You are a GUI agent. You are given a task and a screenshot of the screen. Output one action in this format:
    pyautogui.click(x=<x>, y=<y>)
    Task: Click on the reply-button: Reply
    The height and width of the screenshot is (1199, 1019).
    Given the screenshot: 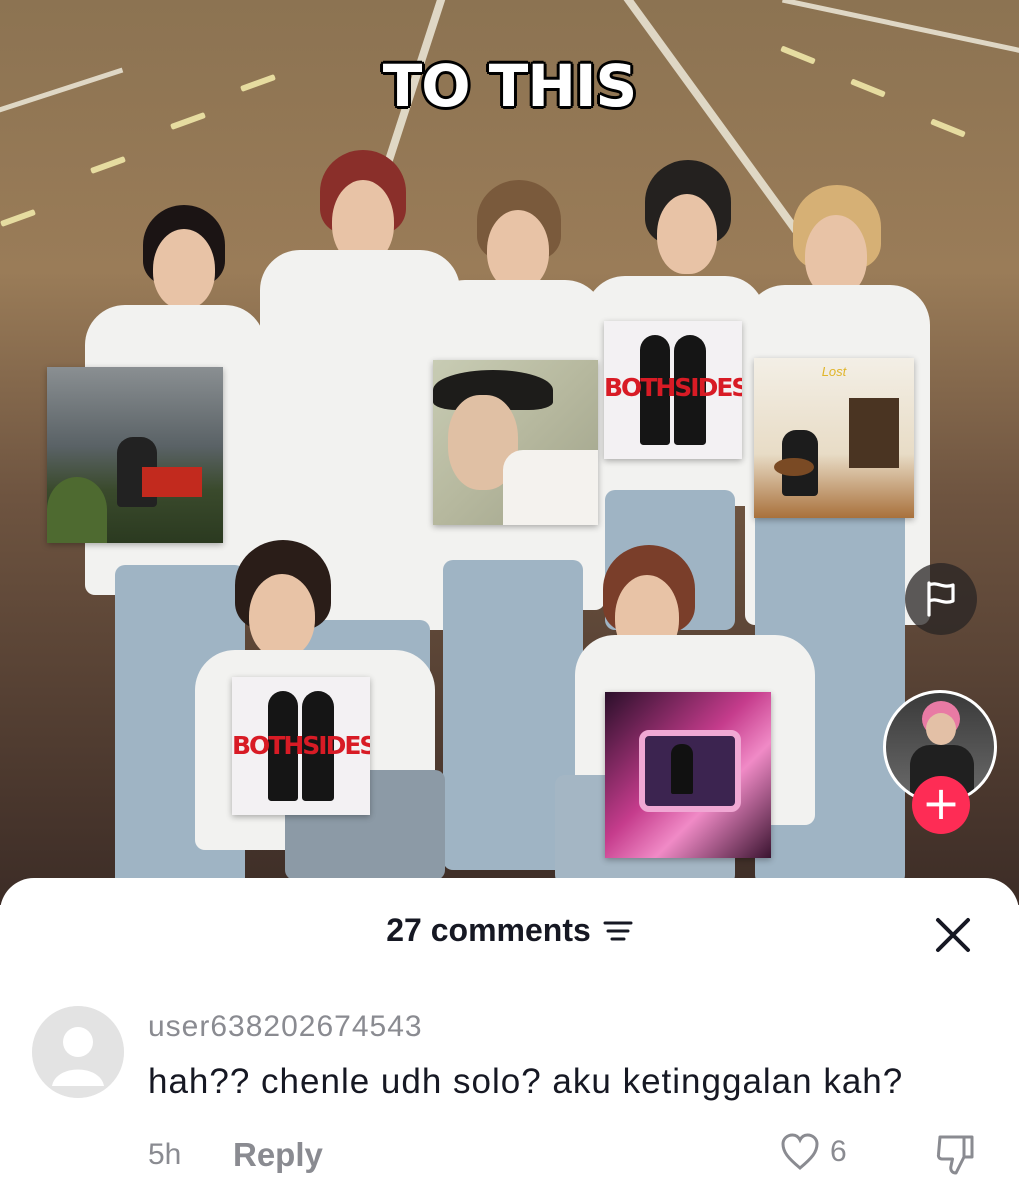 What is the action you would take?
    pyautogui.click(x=278, y=1155)
    